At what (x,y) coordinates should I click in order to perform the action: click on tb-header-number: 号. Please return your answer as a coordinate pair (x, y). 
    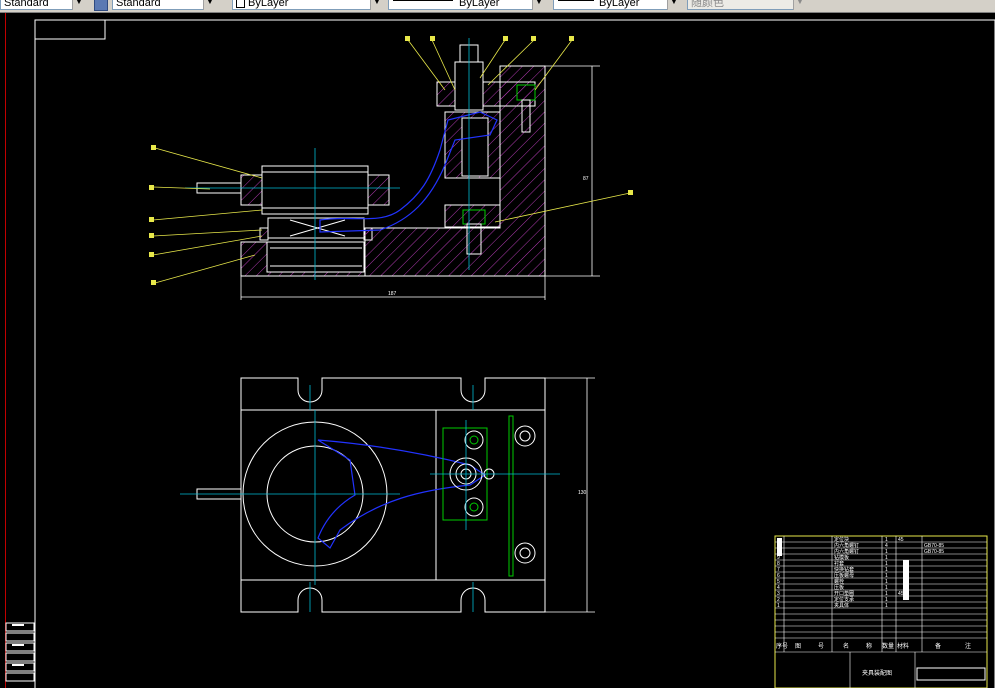
    Looking at the image, I should click on (821, 646).